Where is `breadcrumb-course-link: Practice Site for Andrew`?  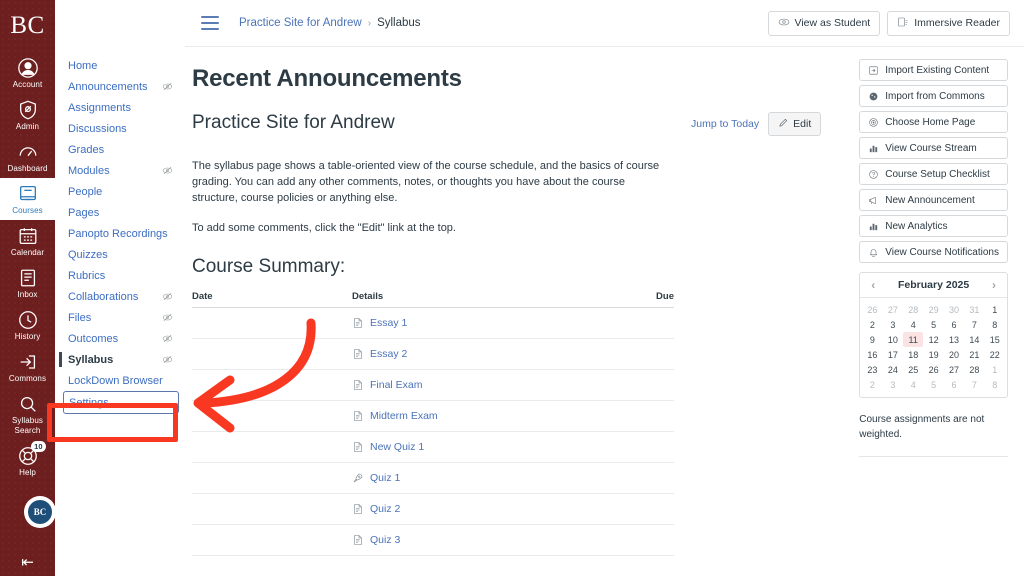 breadcrumb-course-link: Practice Site for Andrew is located at coordinates (300, 23).